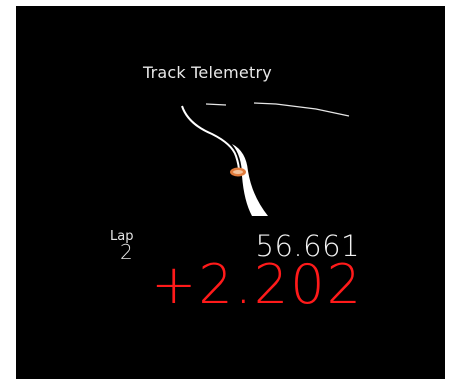 The image size is (451, 382). Describe the element at coordinates (257, 284) in the screenshot. I see `delta-time: +2.202` at that location.